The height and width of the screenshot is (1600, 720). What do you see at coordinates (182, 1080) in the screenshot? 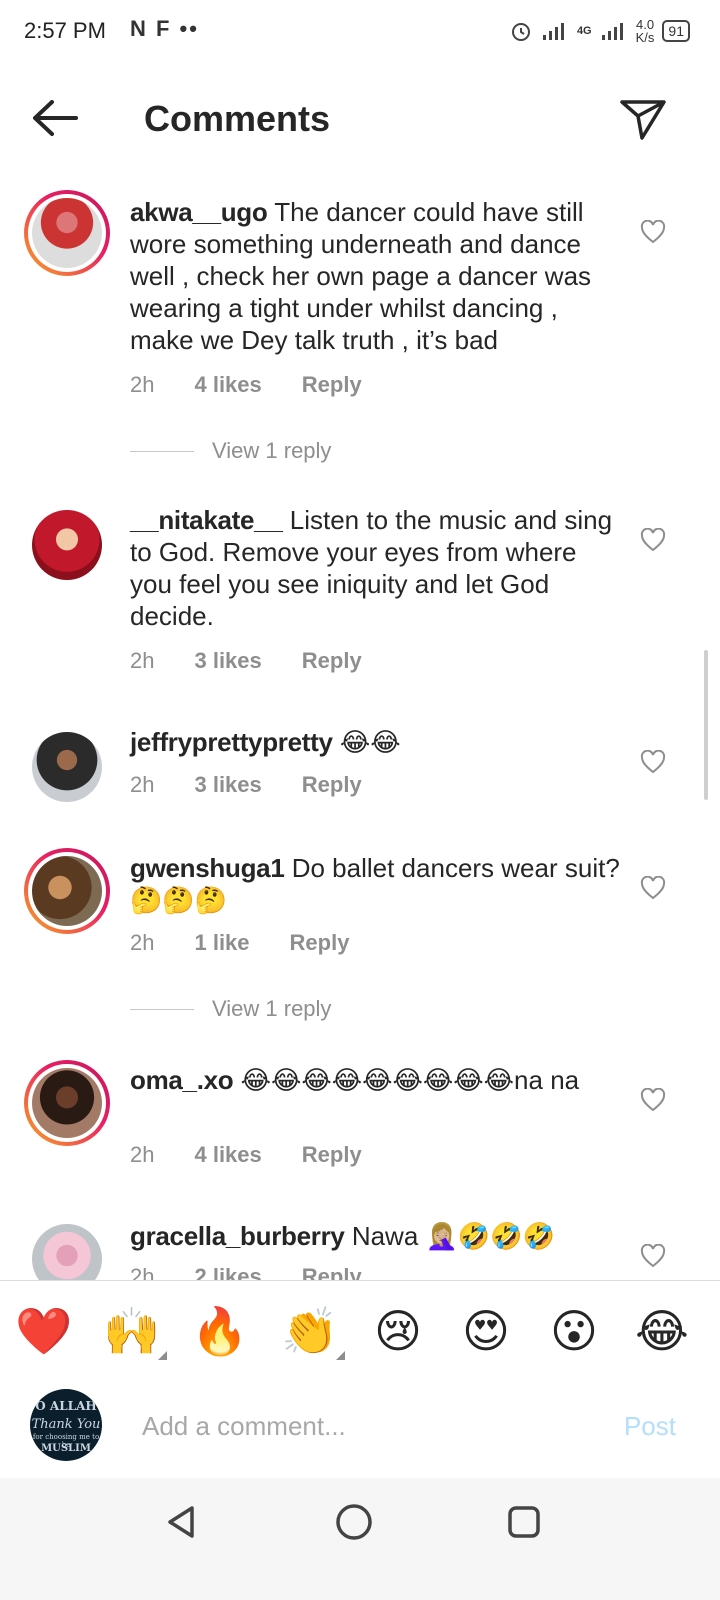
I see `comment-username: oma_.xo` at bounding box center [182, 1080].